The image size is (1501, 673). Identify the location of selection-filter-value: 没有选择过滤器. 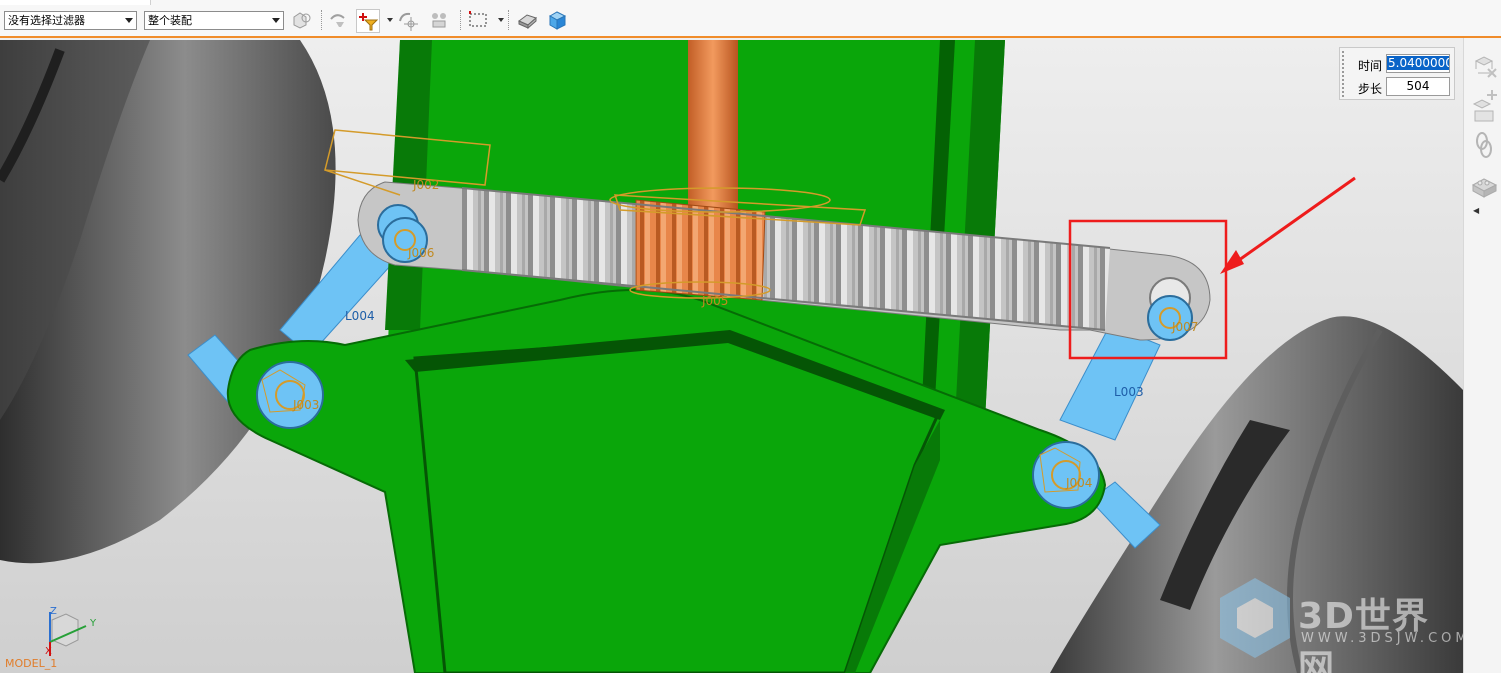
(46, 20).